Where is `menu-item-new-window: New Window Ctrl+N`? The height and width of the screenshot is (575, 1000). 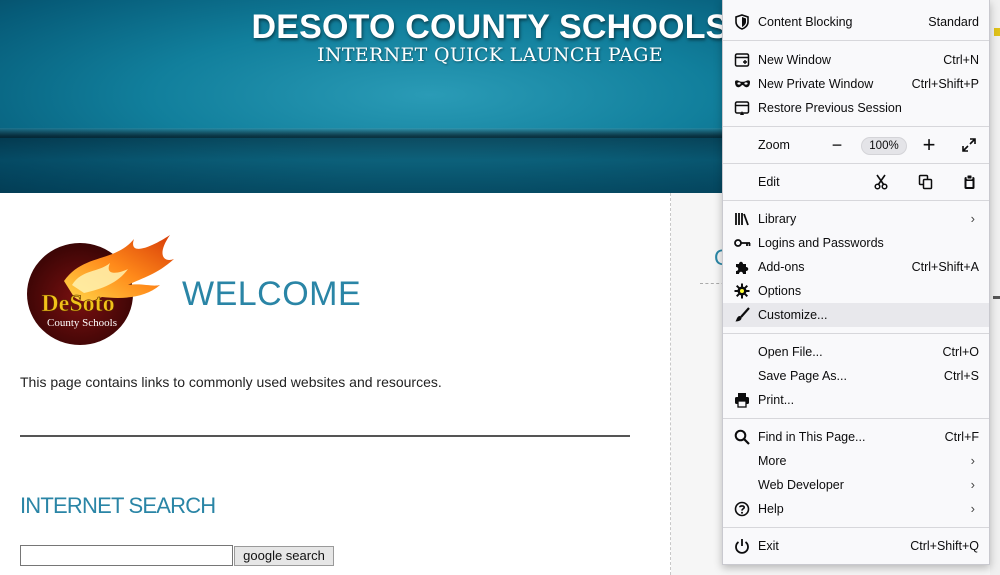 menu-item-new-window: New Window Ctrl+N is located at coordinates (856, 60).